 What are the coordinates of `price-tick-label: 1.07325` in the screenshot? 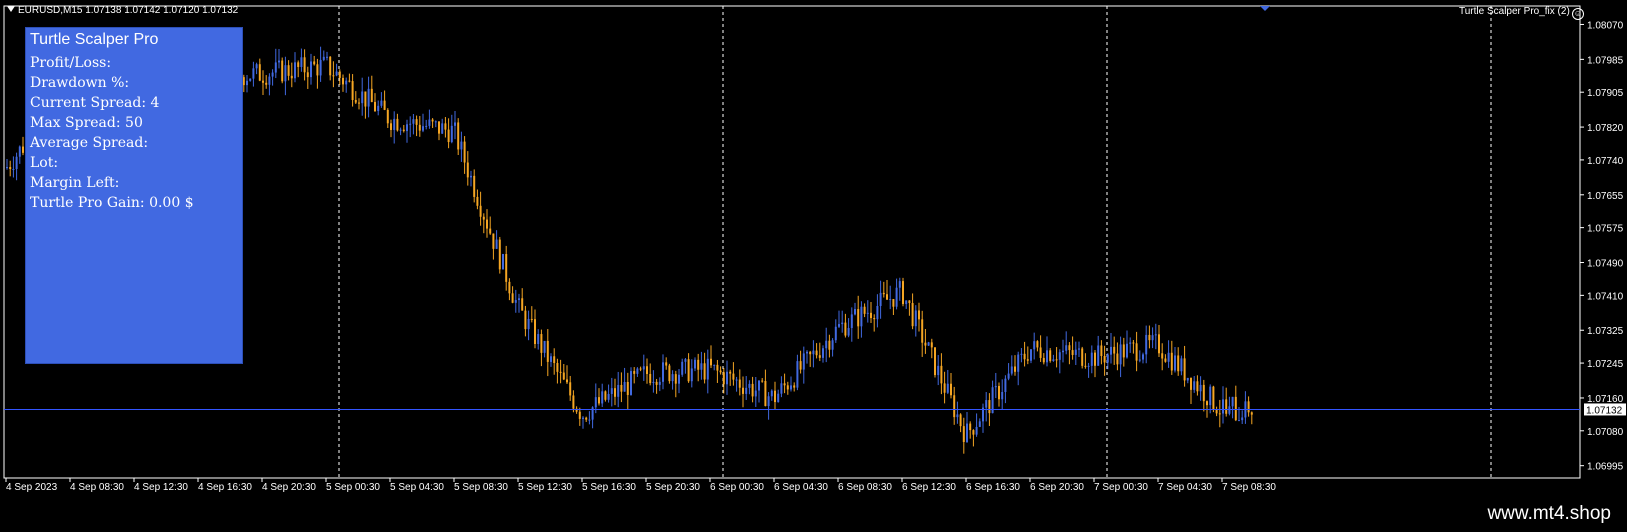 It's located at (1605, 331).